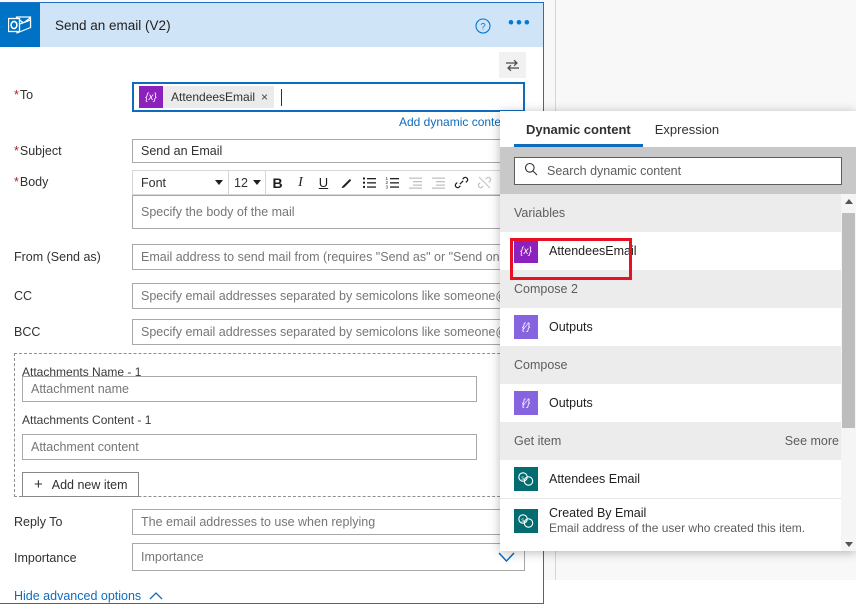 The width and height of the screenshot is (856, 612). Describe the element at coordinates (31, 182) in the screenshot. I see `body-field-label: *Body` at that location.